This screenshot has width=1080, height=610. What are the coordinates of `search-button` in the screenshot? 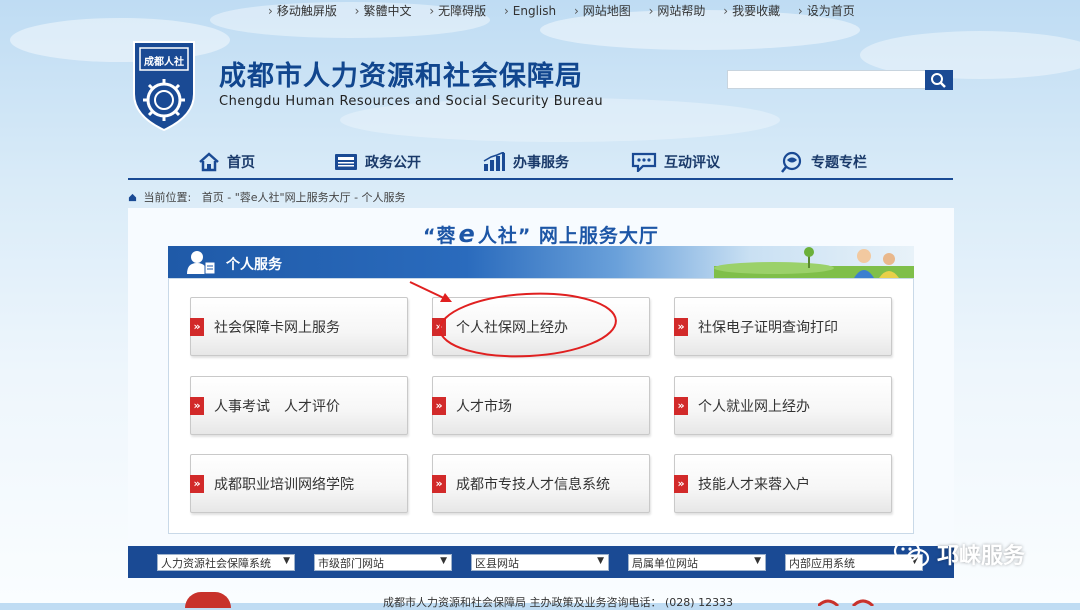 It's located at (939, 80).